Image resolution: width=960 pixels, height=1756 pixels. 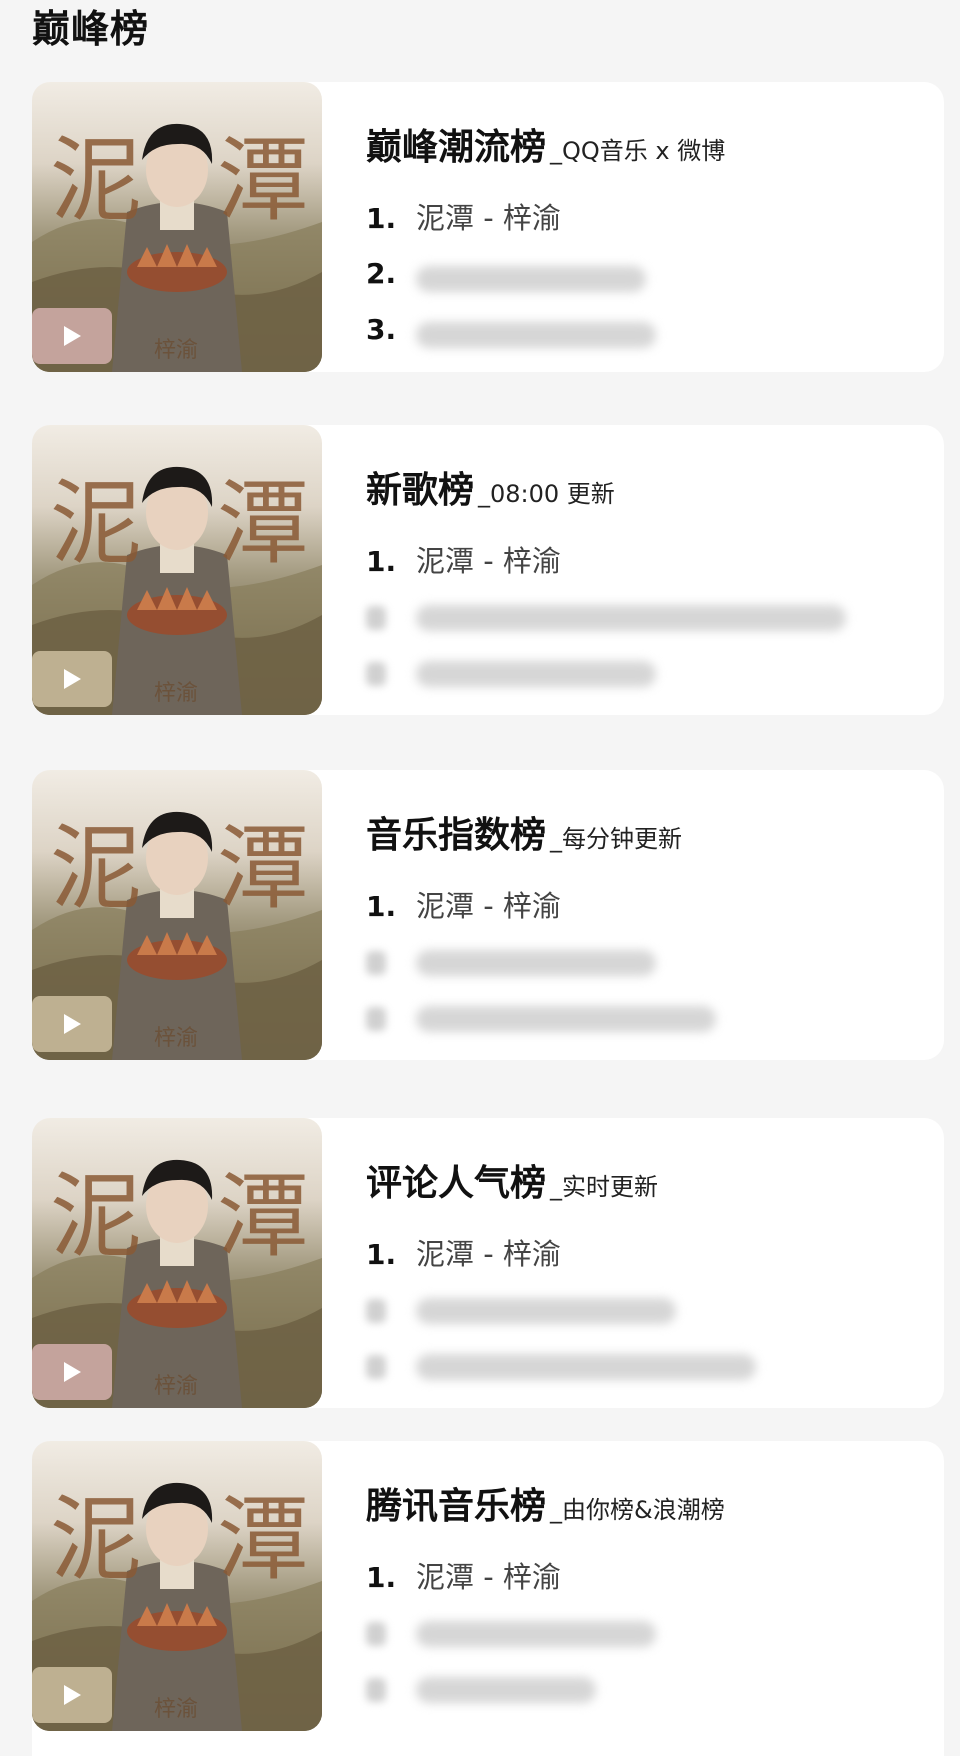 I want to click on chart-title: 巅峰潮流榜 _QQ音乐 x 微博, so click(x=545, y=144).